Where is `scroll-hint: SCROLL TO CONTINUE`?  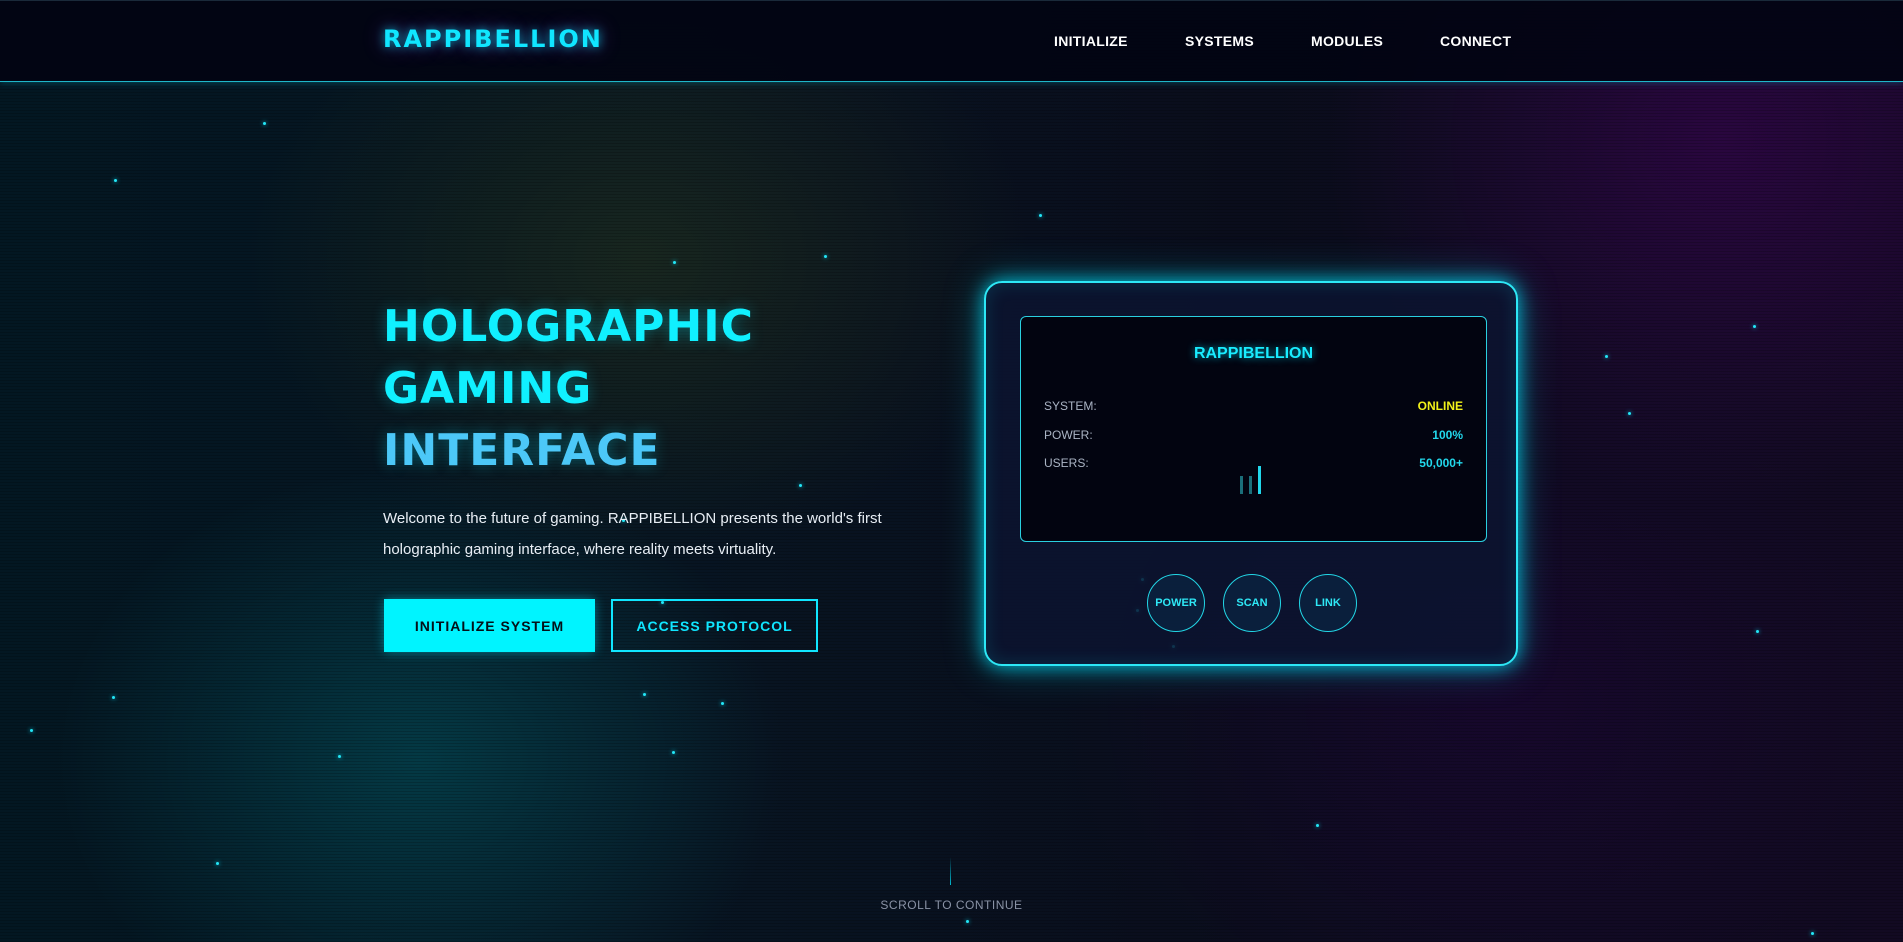 scroll-hint: SCROLL TO CONTINUE is located at coordinates (951, 905).